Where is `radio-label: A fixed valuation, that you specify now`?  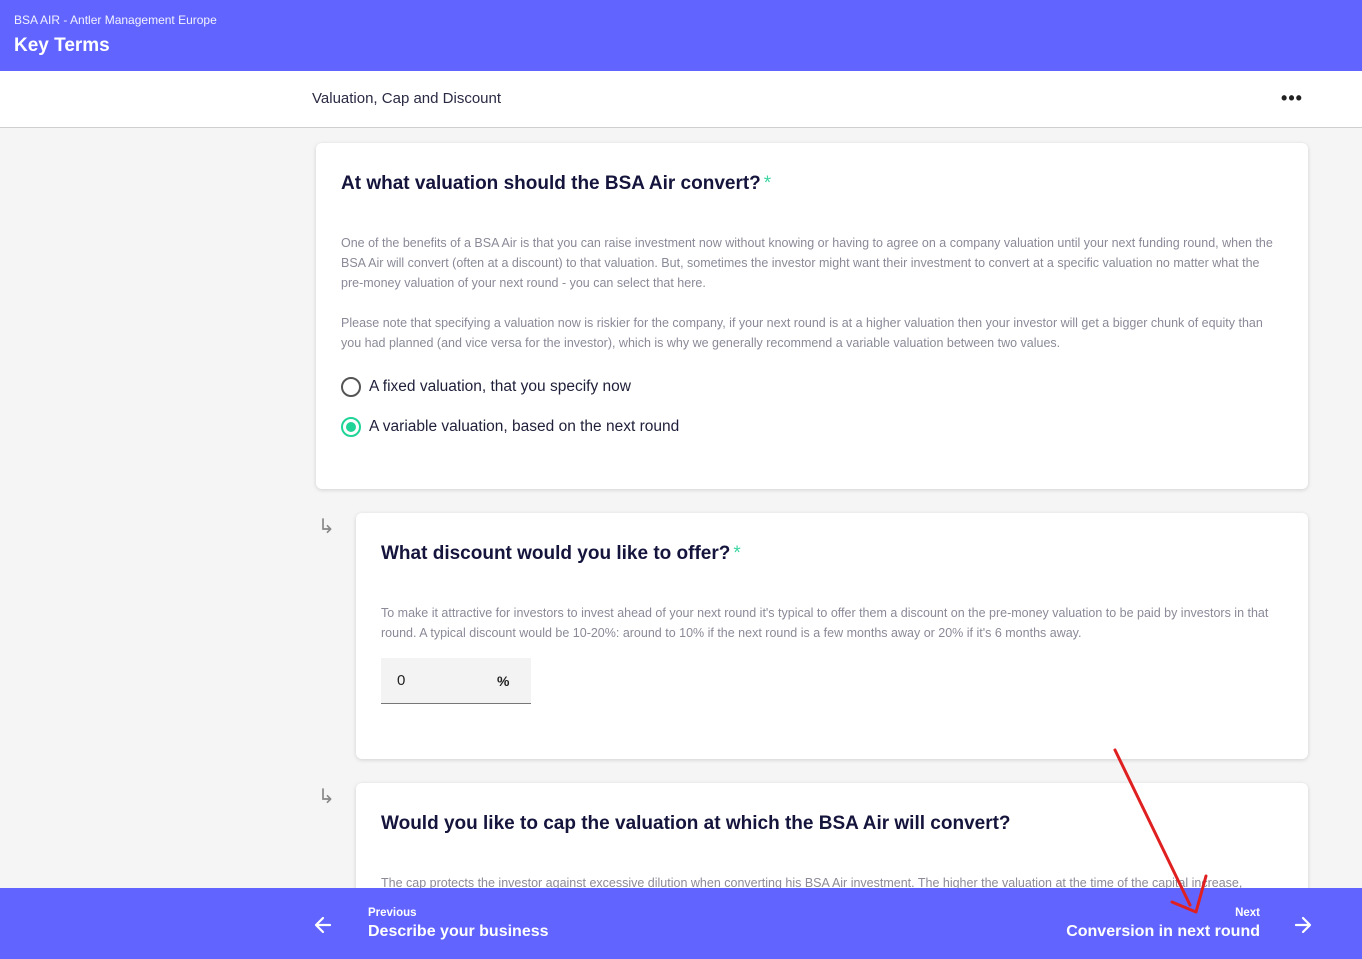 radio-label: A fixed valuation, that you specify now is located at coordinates (500, 386).